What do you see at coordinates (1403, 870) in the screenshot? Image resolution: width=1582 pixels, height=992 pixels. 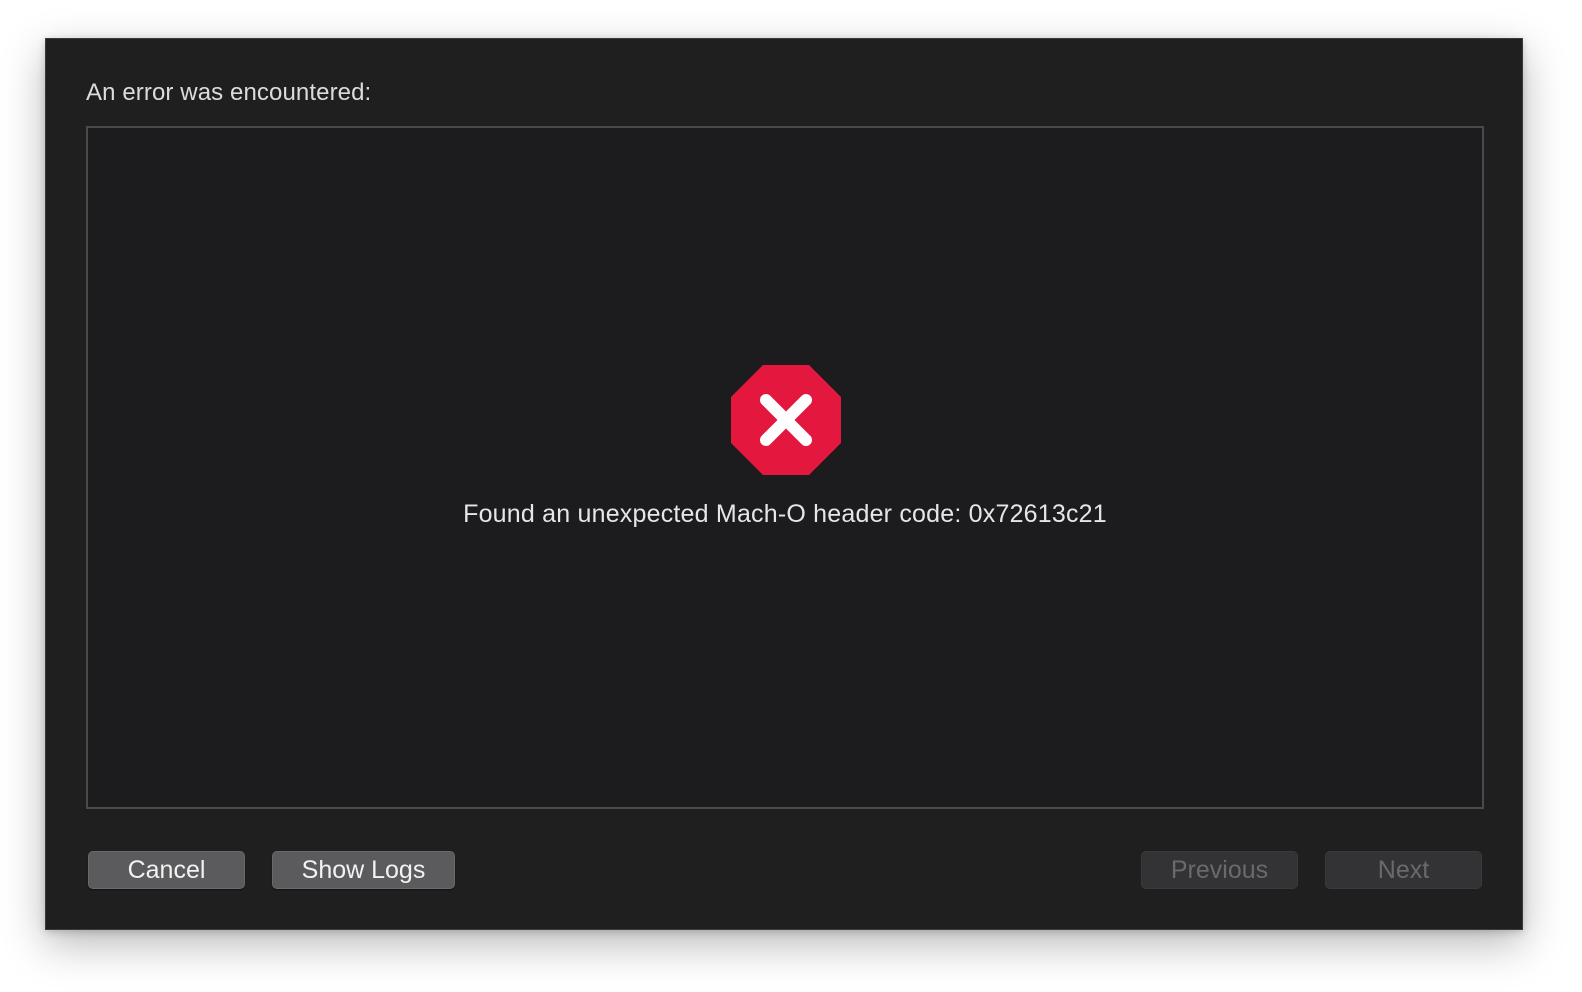 I see `next-button: Next` at bounding box center [1403, 870].